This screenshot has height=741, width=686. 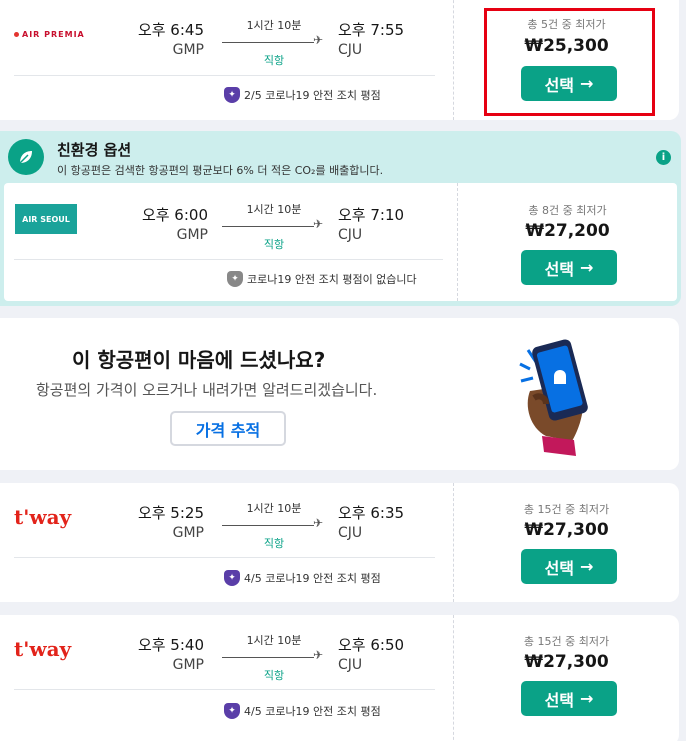 I want to click on airline-logo: AIR PREMIA, so click(x=49, y=34).